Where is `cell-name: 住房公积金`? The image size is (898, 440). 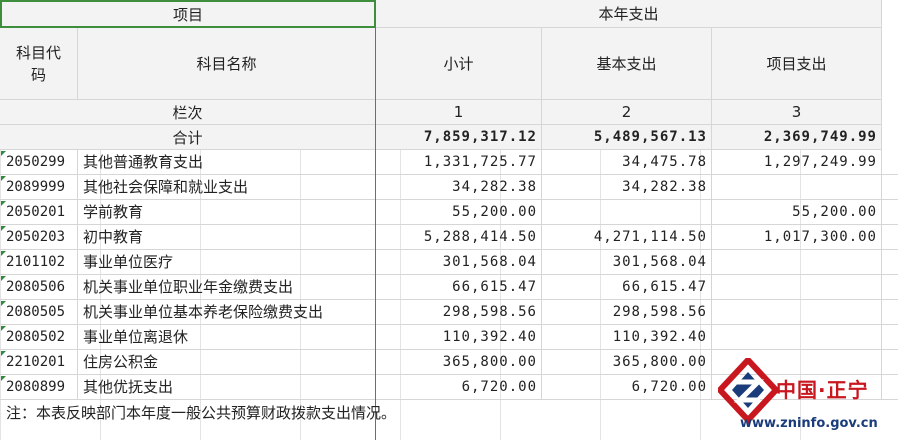 cell-name: 住房公积金 is located at coordinates (227, 362).